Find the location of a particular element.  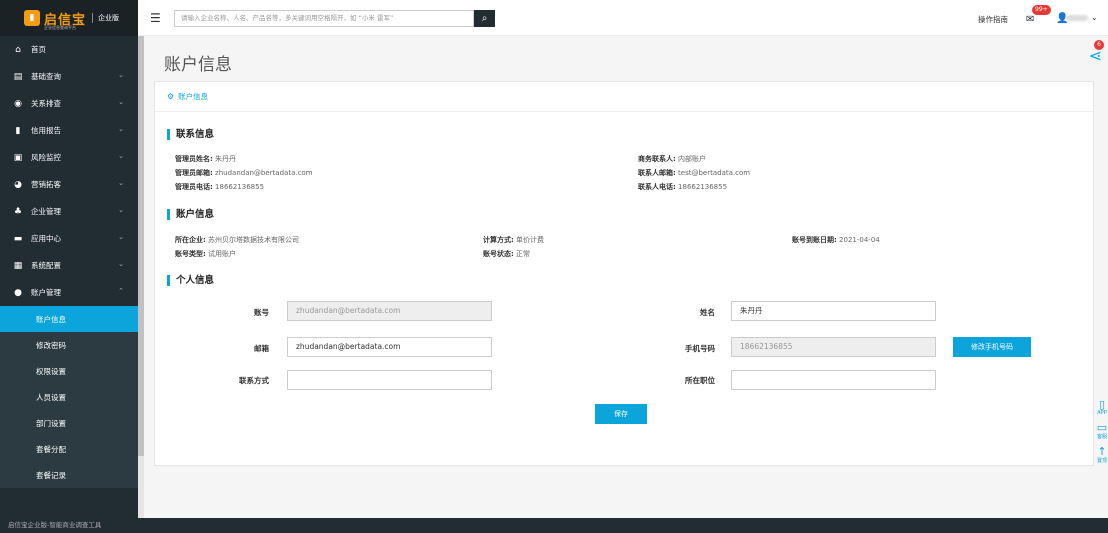

mobile-label: 手机号码 is located at coordinates (700, 348).